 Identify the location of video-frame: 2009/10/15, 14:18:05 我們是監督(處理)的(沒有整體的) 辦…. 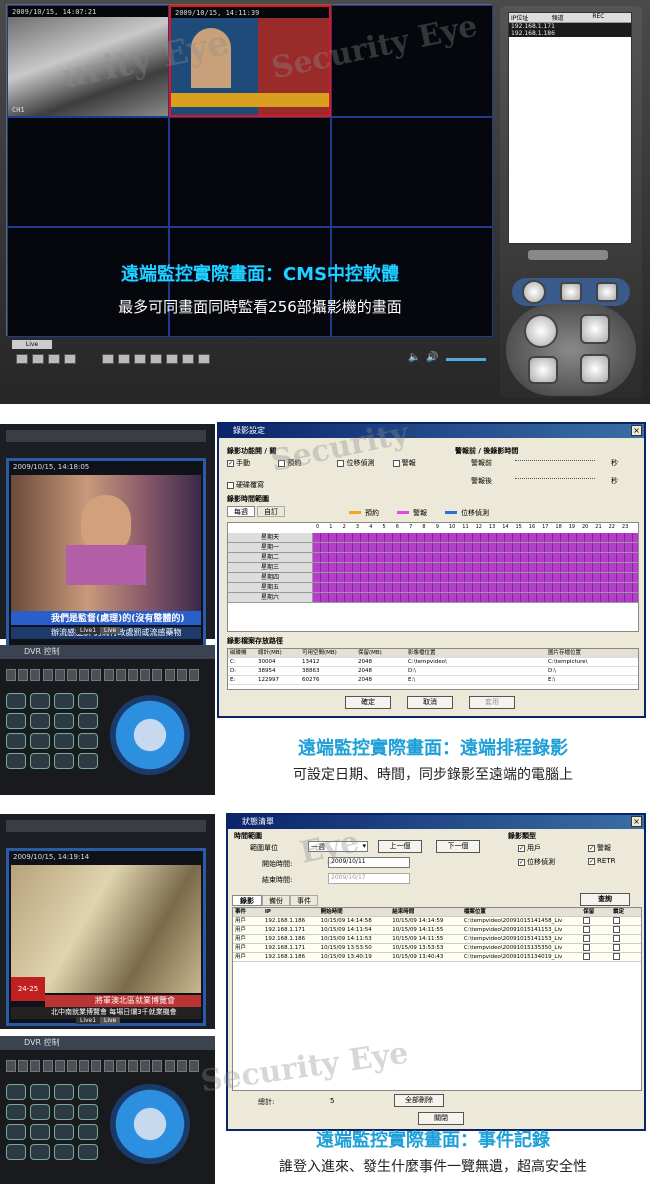
(106, 553).